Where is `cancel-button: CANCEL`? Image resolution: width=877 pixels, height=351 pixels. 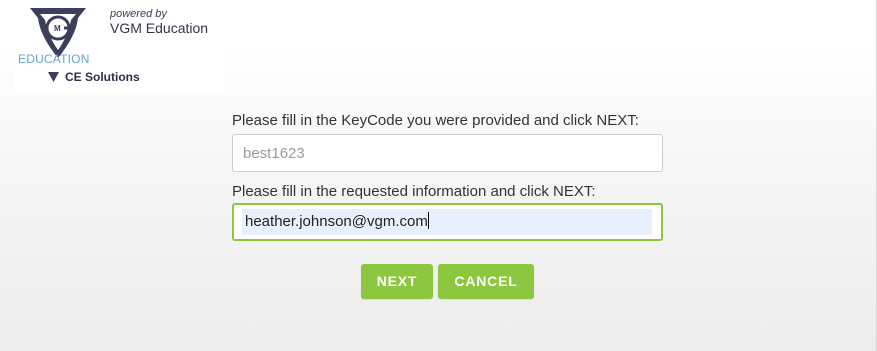 cancel-button: CANCEL is located at coordinates (486, 281).